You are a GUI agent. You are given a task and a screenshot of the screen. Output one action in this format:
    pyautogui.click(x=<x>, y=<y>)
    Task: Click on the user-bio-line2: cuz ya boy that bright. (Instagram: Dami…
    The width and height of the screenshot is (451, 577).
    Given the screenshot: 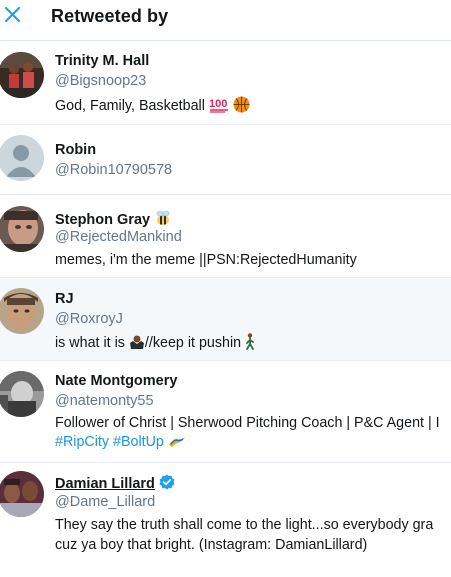 What is the action you would take?
    pyautogui.click(x=211, y=545)
    